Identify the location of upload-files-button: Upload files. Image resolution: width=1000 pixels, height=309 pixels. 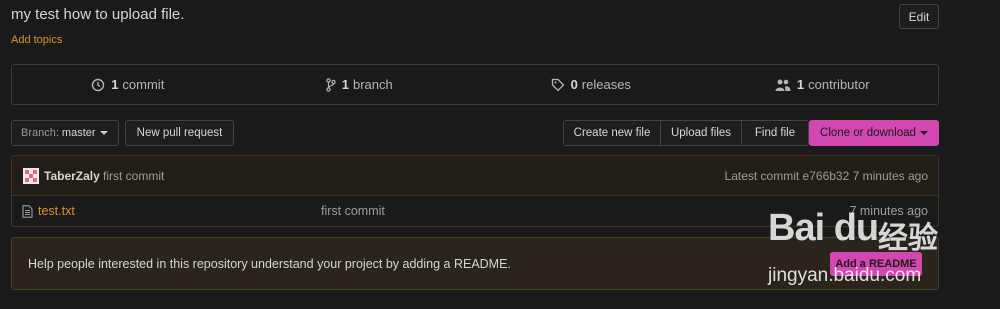
(701, 133).